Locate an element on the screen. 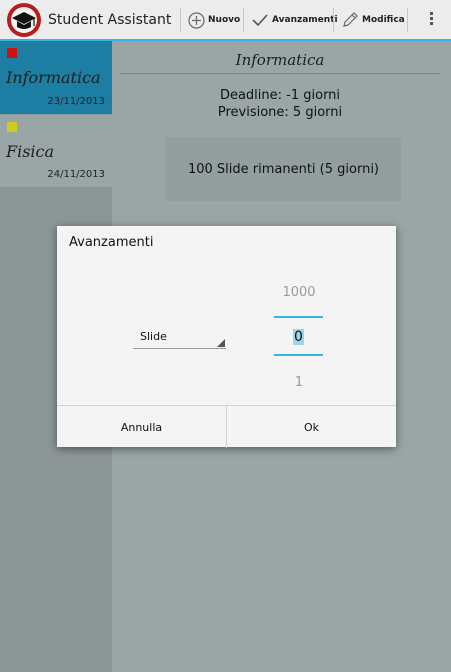 The height and width of the screenshot is (672, 451). edit-button-label: Modifica is located at coordinates (383, 20).